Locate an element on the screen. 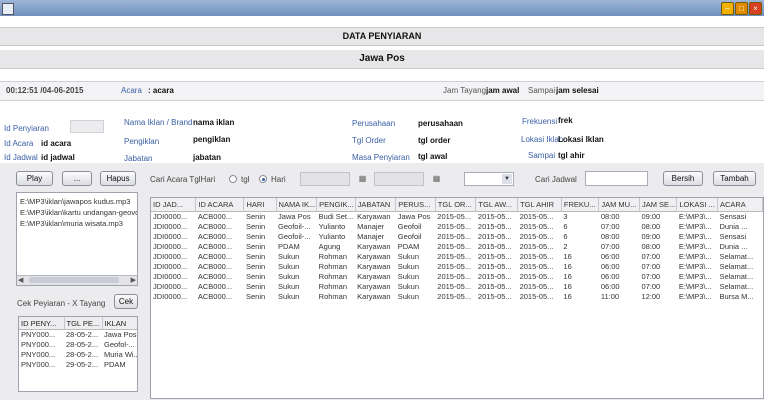 The image size is (764, 400). hapus-button: Hapus is located at coordinates (118, 178).